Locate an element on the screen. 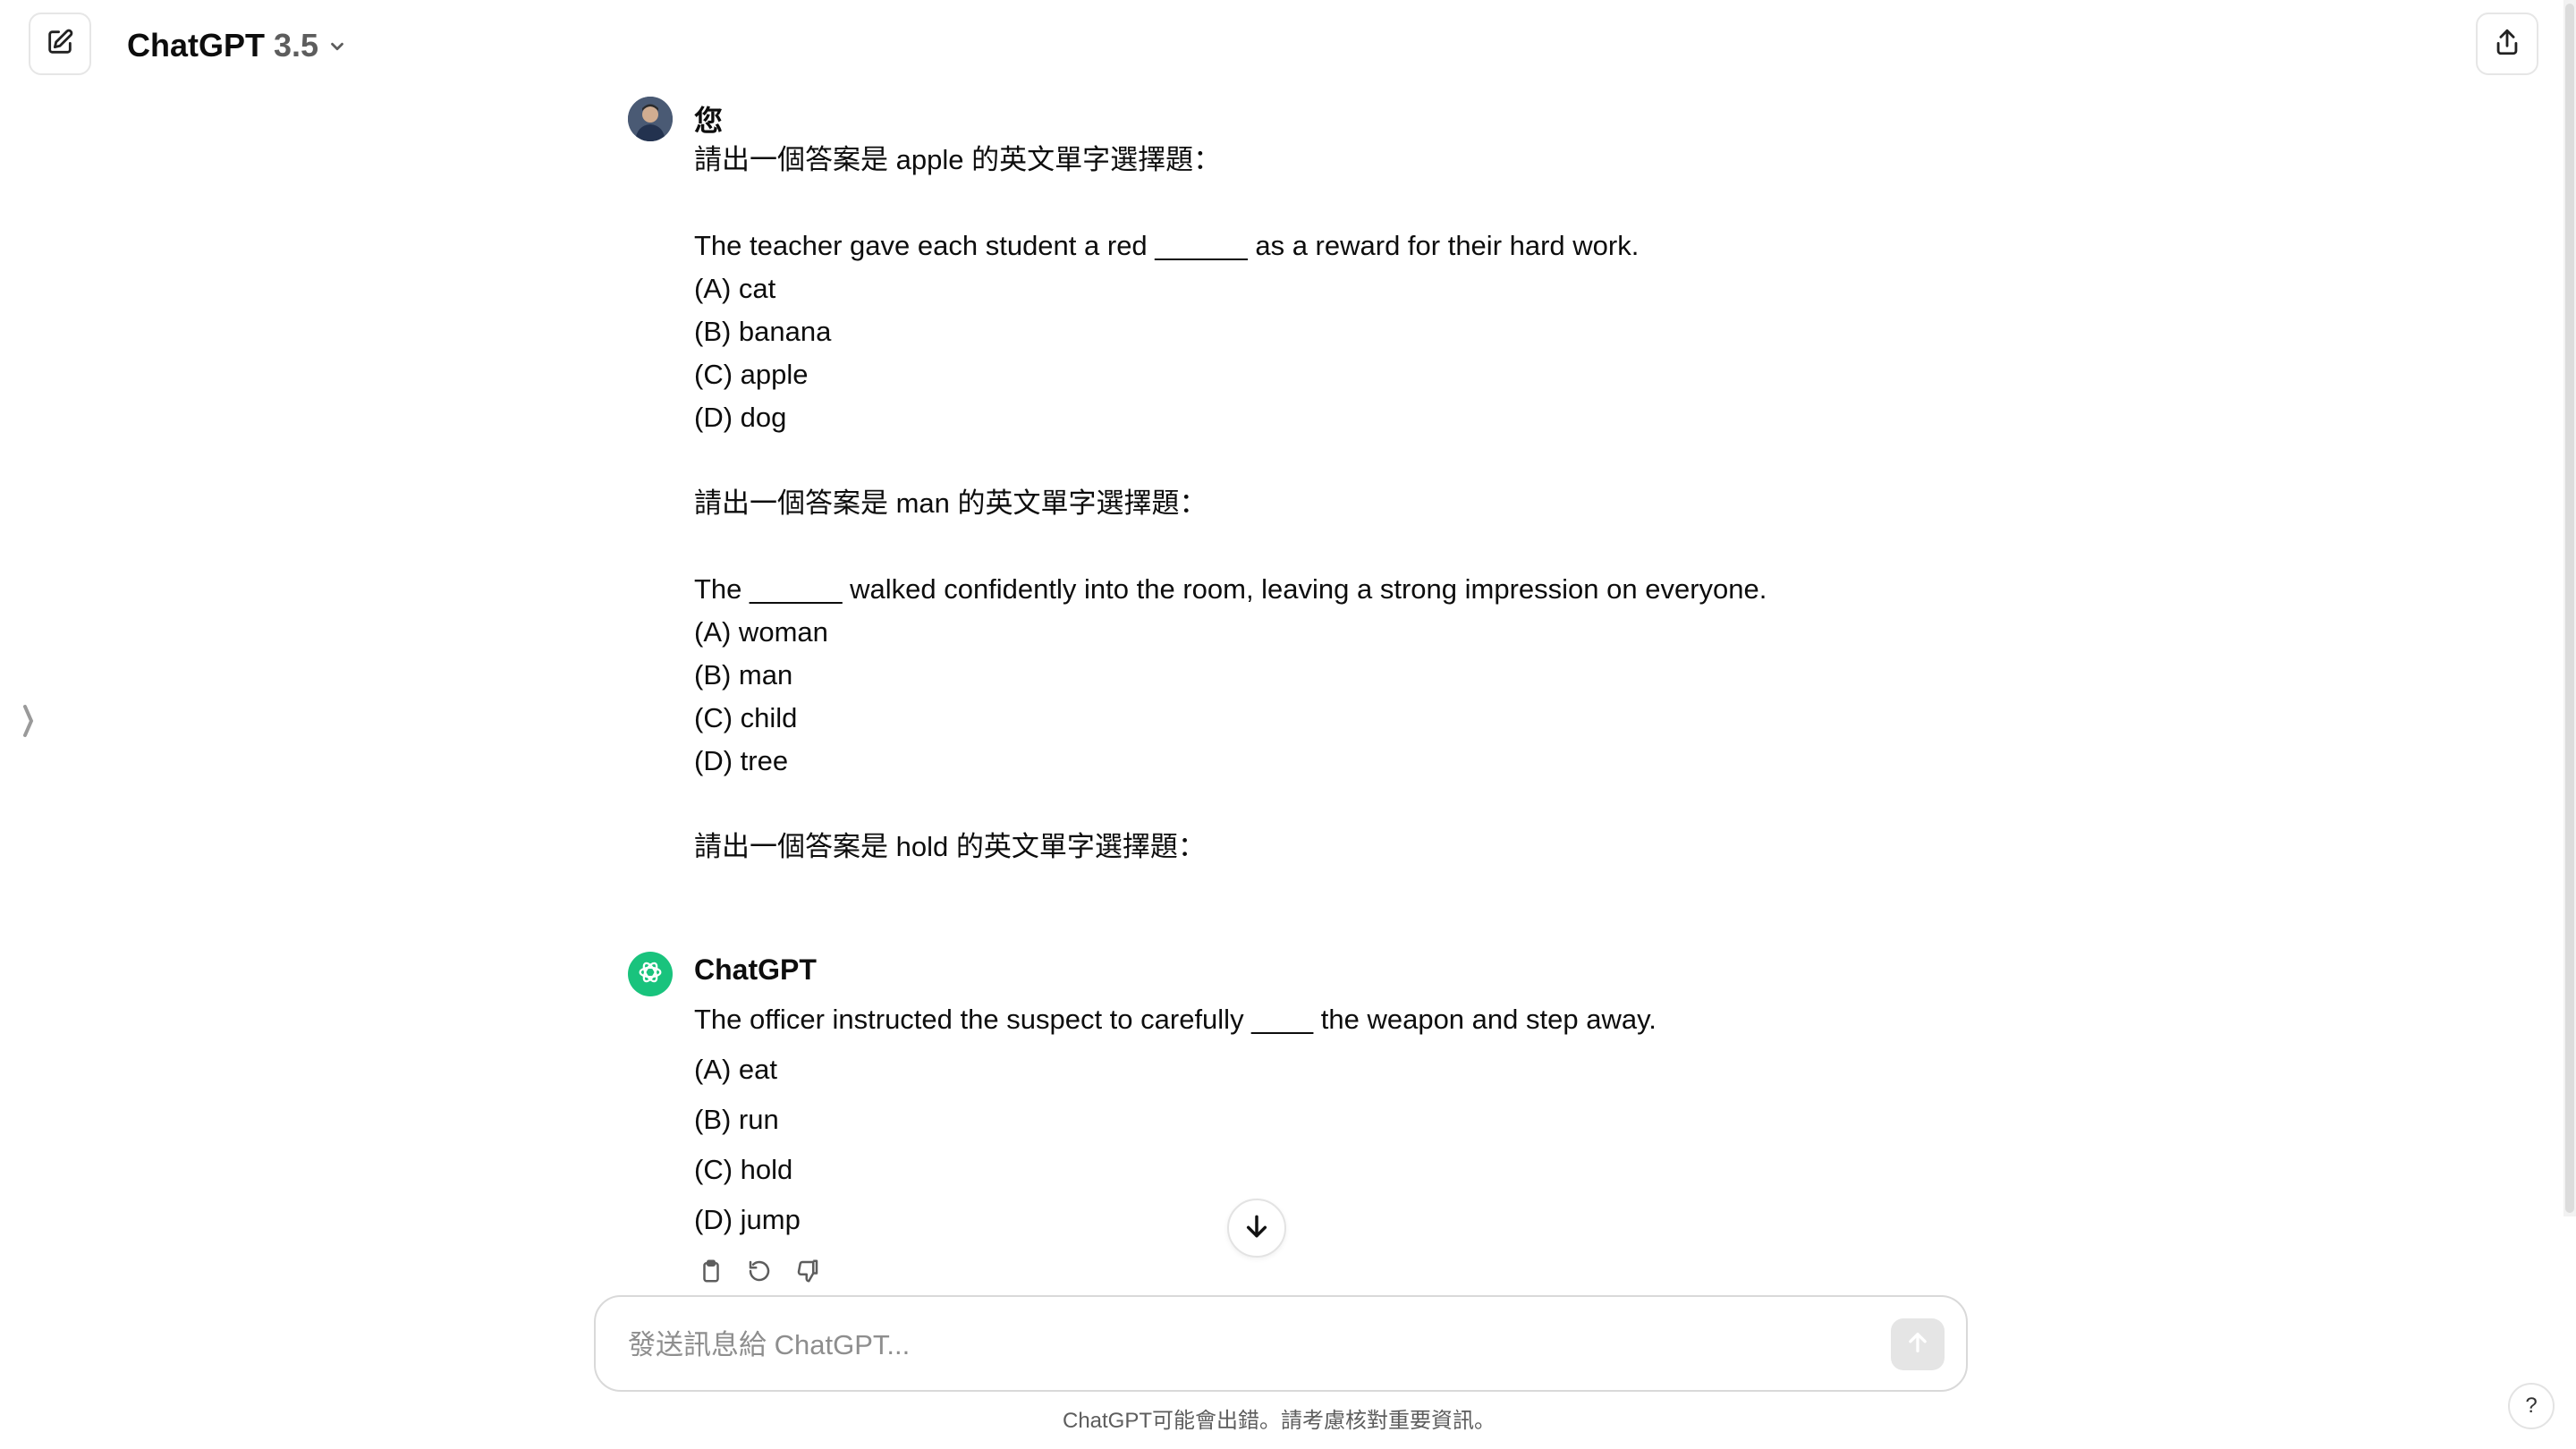 The height and width of the screenshot is (1449, 2576). chevron-down-icon is located at coordinates (337, 45).